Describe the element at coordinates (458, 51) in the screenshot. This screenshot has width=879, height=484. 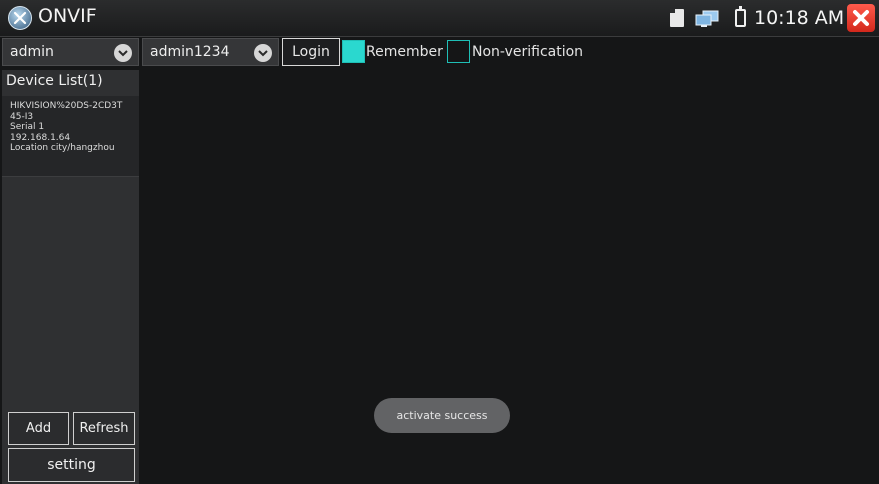
I see `non-verification-checkbox` at that location.